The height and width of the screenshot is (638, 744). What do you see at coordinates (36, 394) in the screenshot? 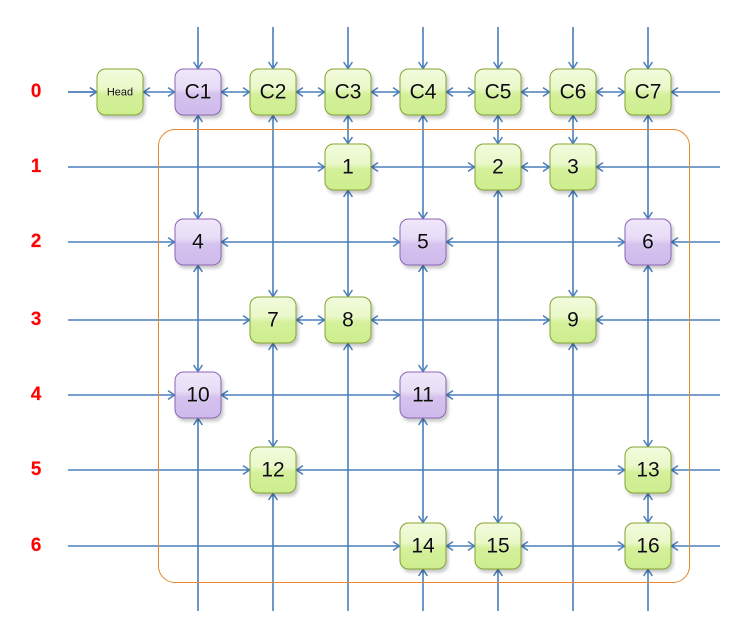
I see `row-label-4: 4` at bounding box center [36, 394].